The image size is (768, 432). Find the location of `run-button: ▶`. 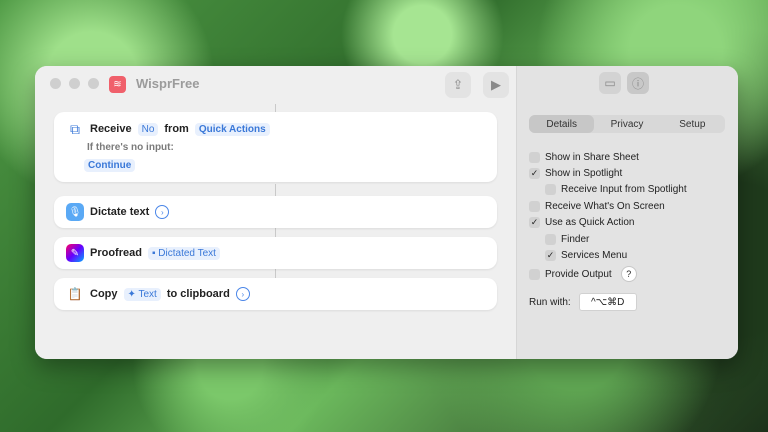

run-button: ▶ is located at coordinates (496, 85).